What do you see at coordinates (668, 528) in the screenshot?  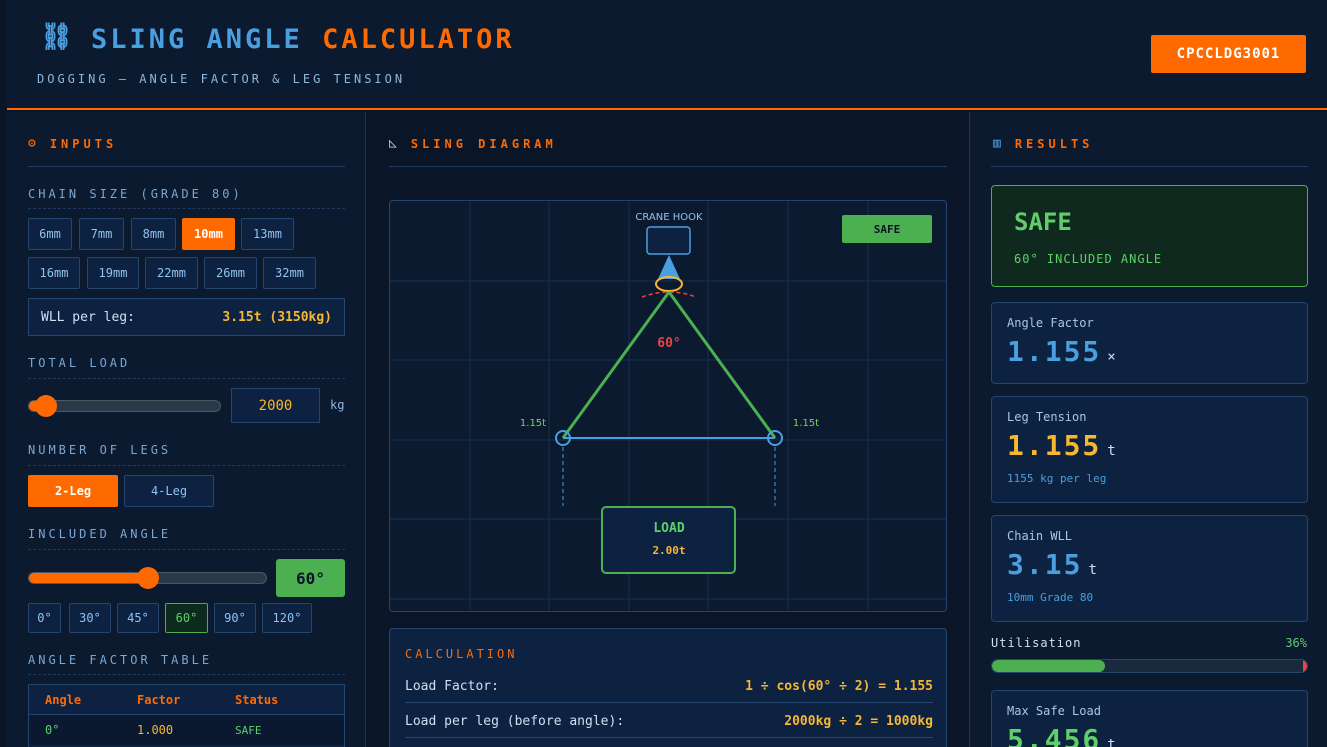 I see `load-title: LOAD` at bounding box center [668, 528].